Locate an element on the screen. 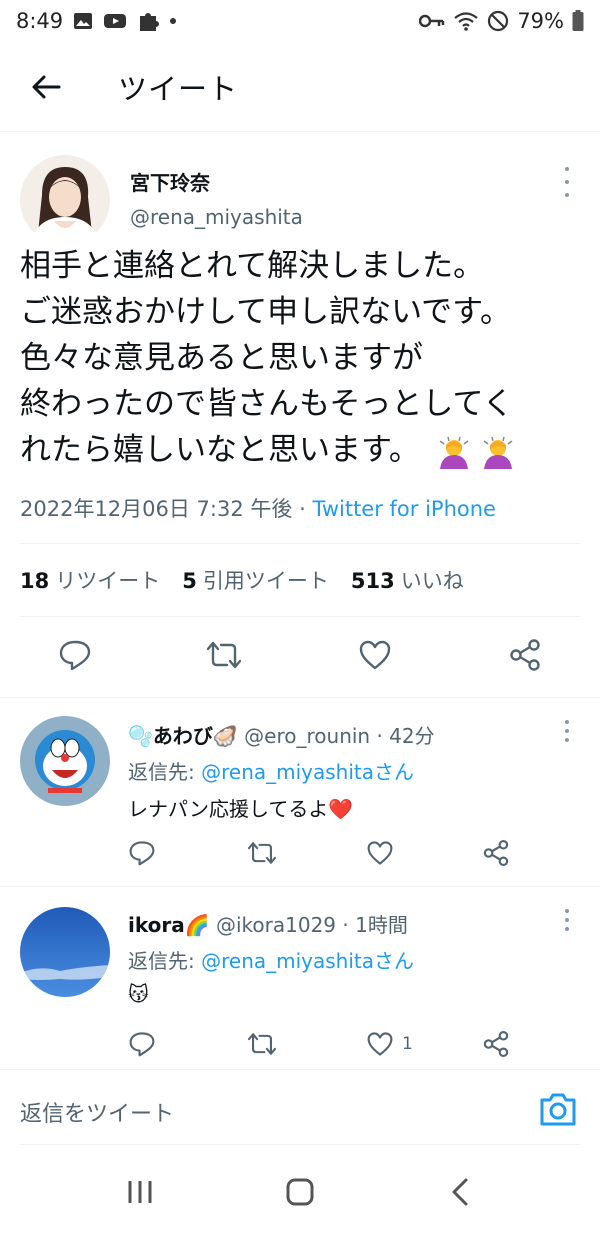 The image size is (600, 1233). wifi-icon is located at coordinates (466, 21).